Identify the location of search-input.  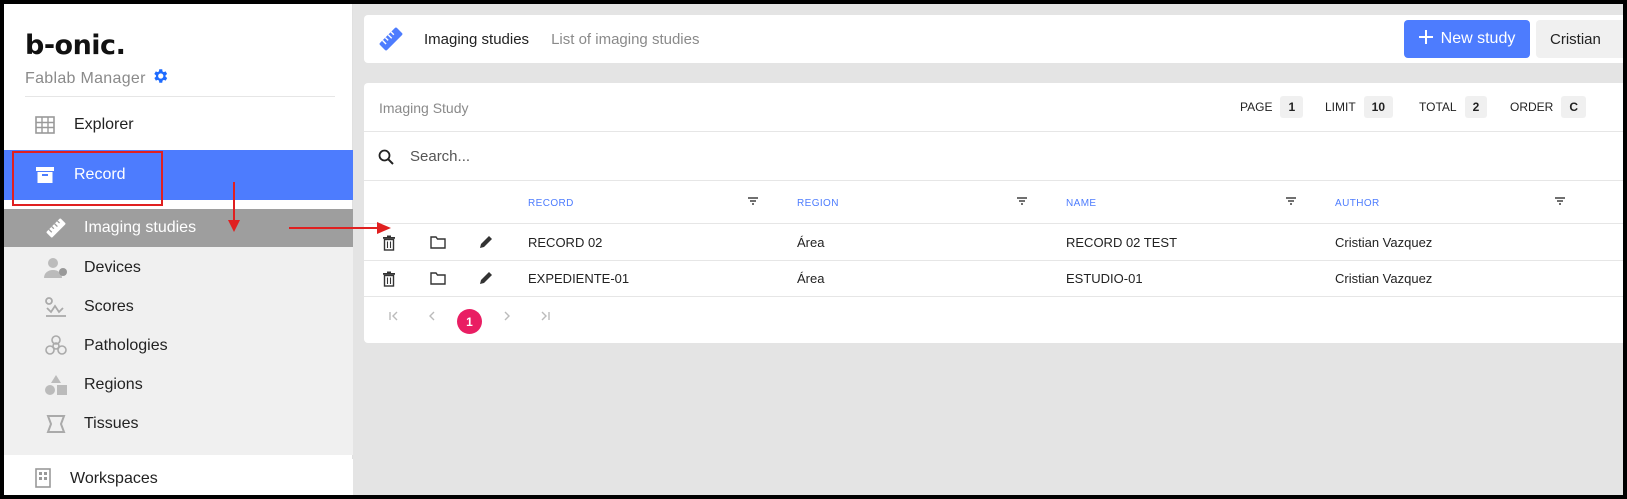
(710, 156).